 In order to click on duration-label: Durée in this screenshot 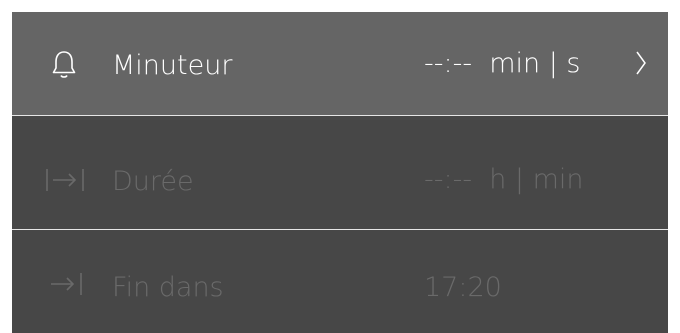, I will do `click(153, 181)`.